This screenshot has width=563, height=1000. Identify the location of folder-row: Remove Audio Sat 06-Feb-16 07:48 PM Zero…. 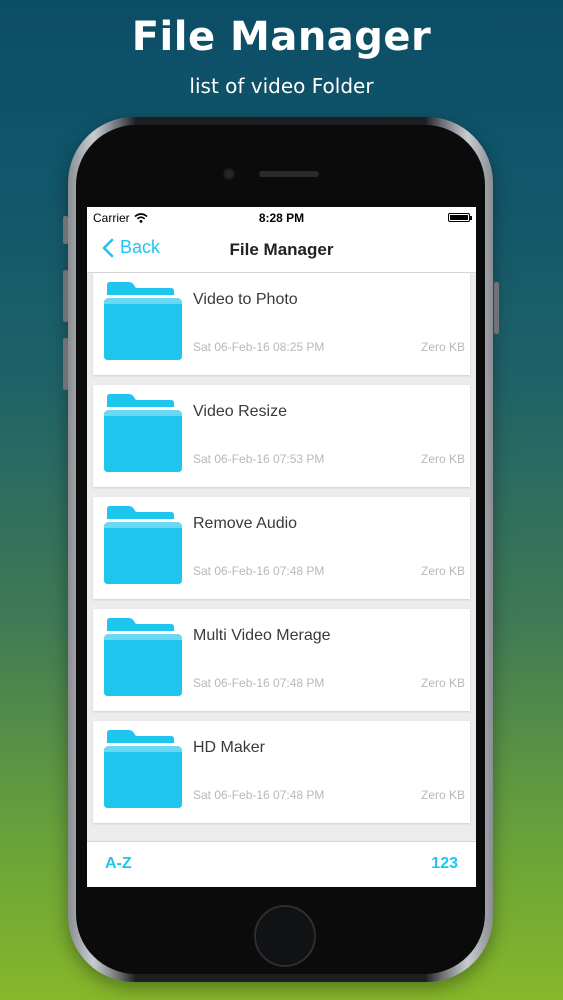
(281, 548).